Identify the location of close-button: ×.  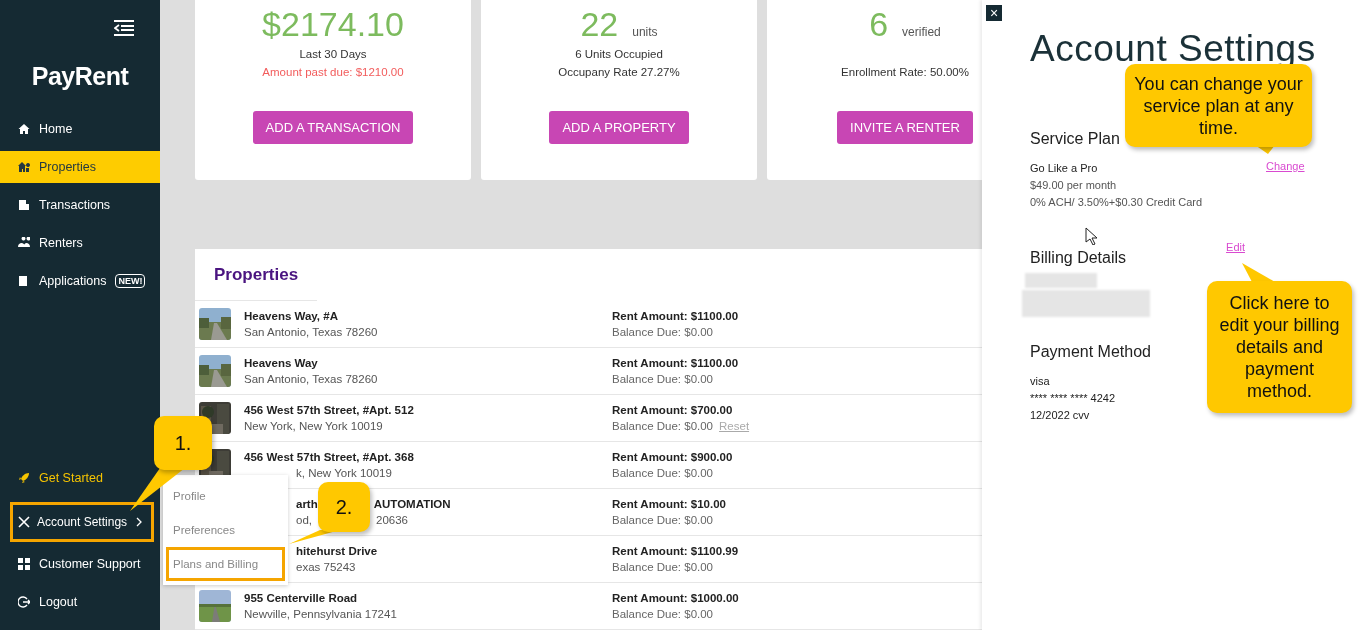
(994, 13).